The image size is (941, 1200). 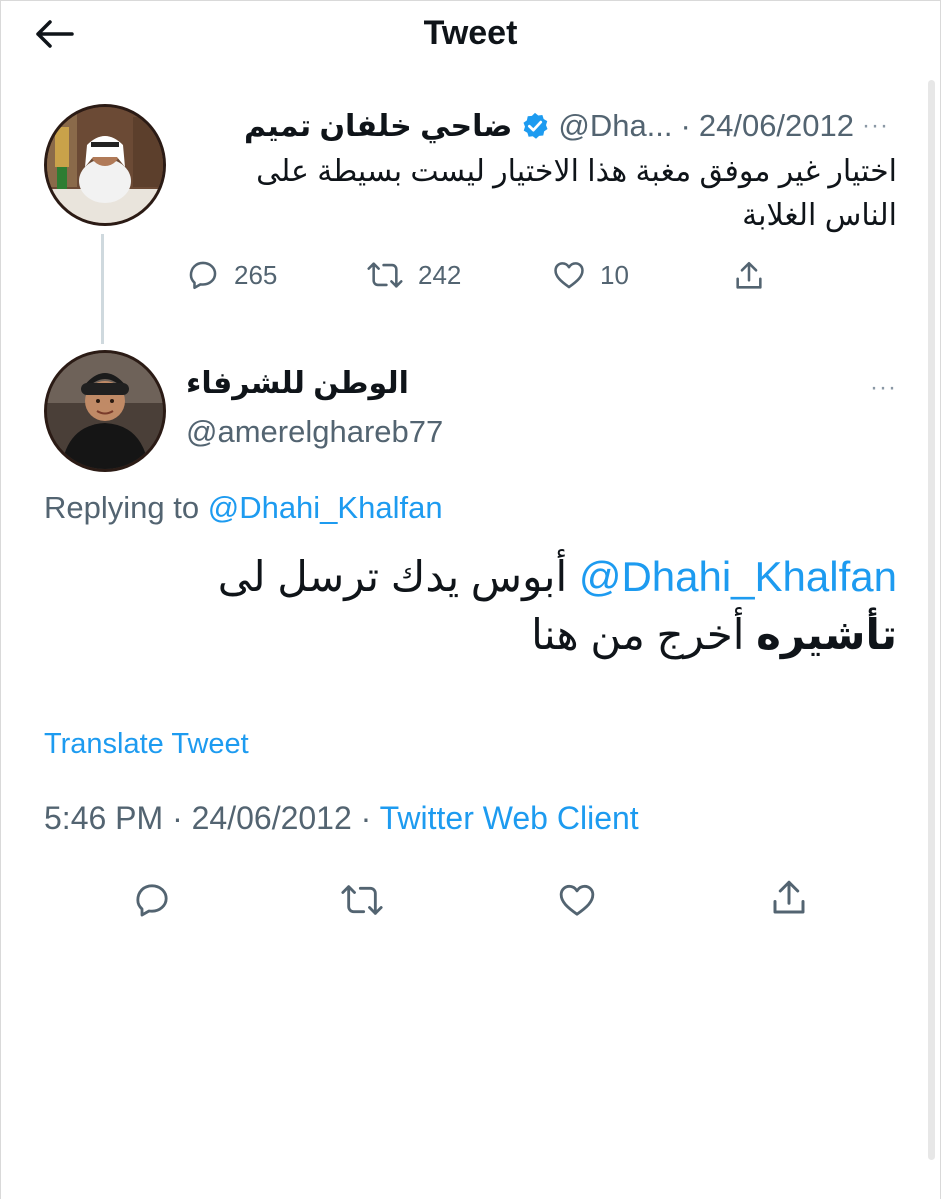 I want to click on tweet-text-part: أخرج من هنا, so click(x=644, y=634).